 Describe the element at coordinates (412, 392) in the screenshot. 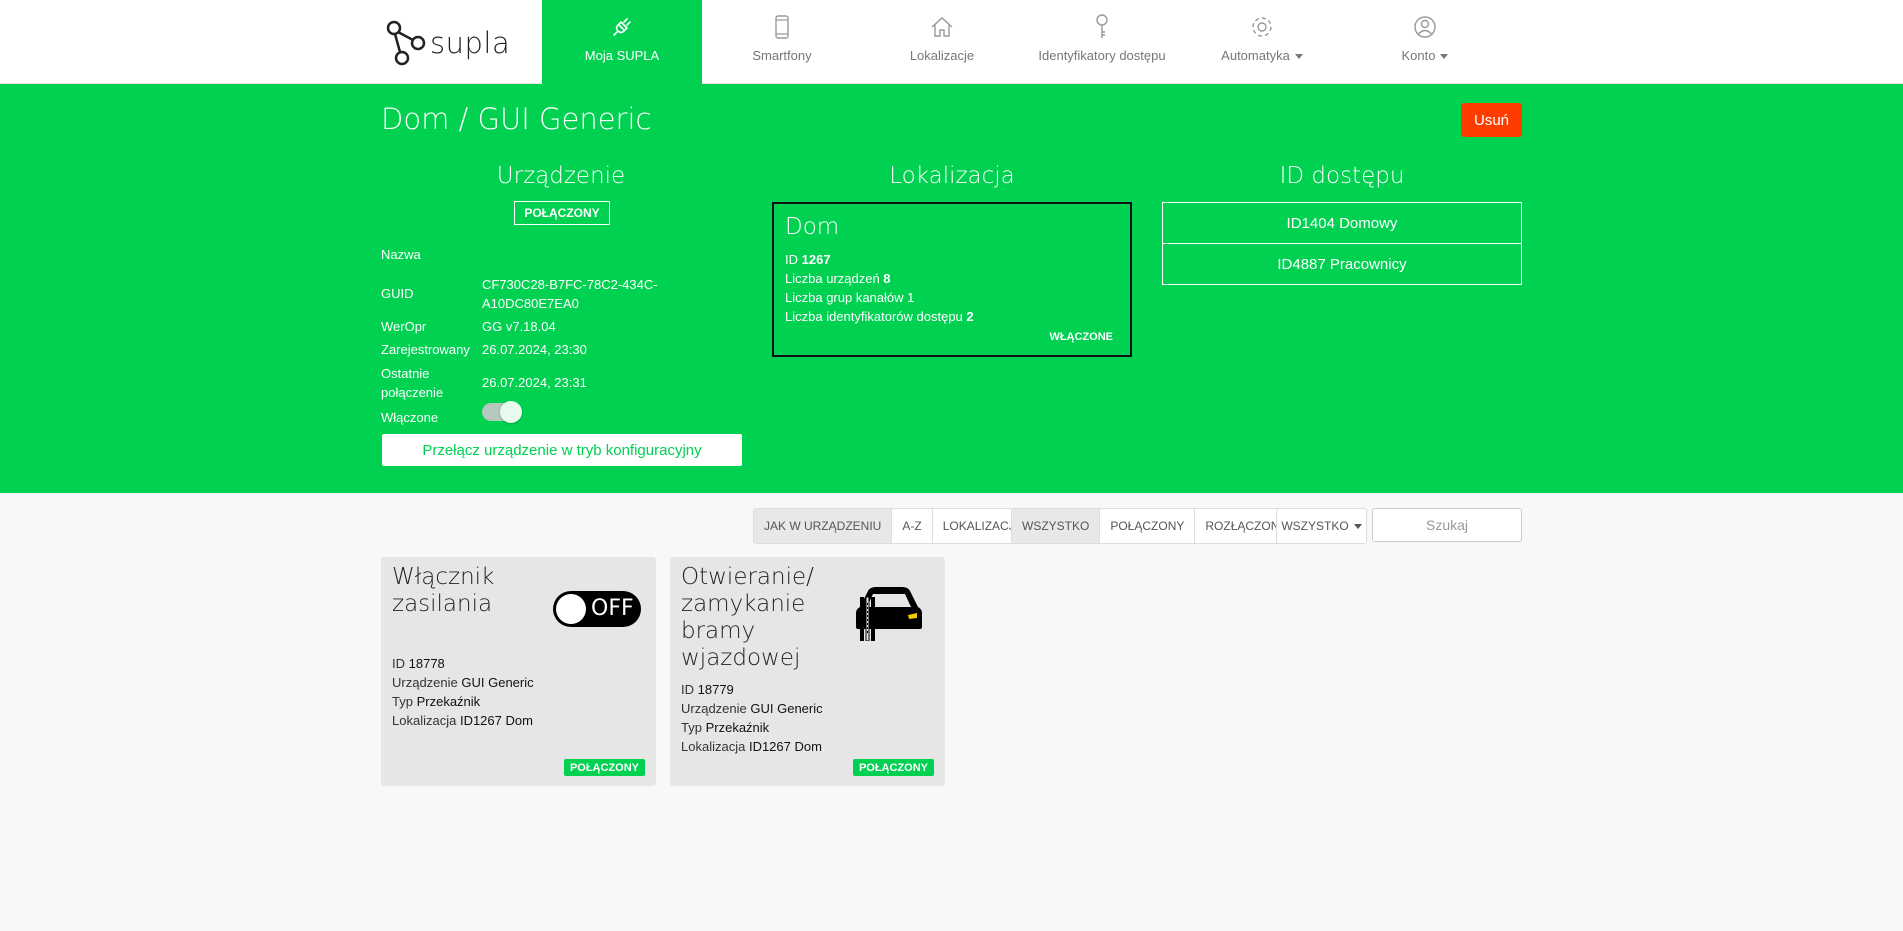

I see `label-line-2: połączenie` at that location.